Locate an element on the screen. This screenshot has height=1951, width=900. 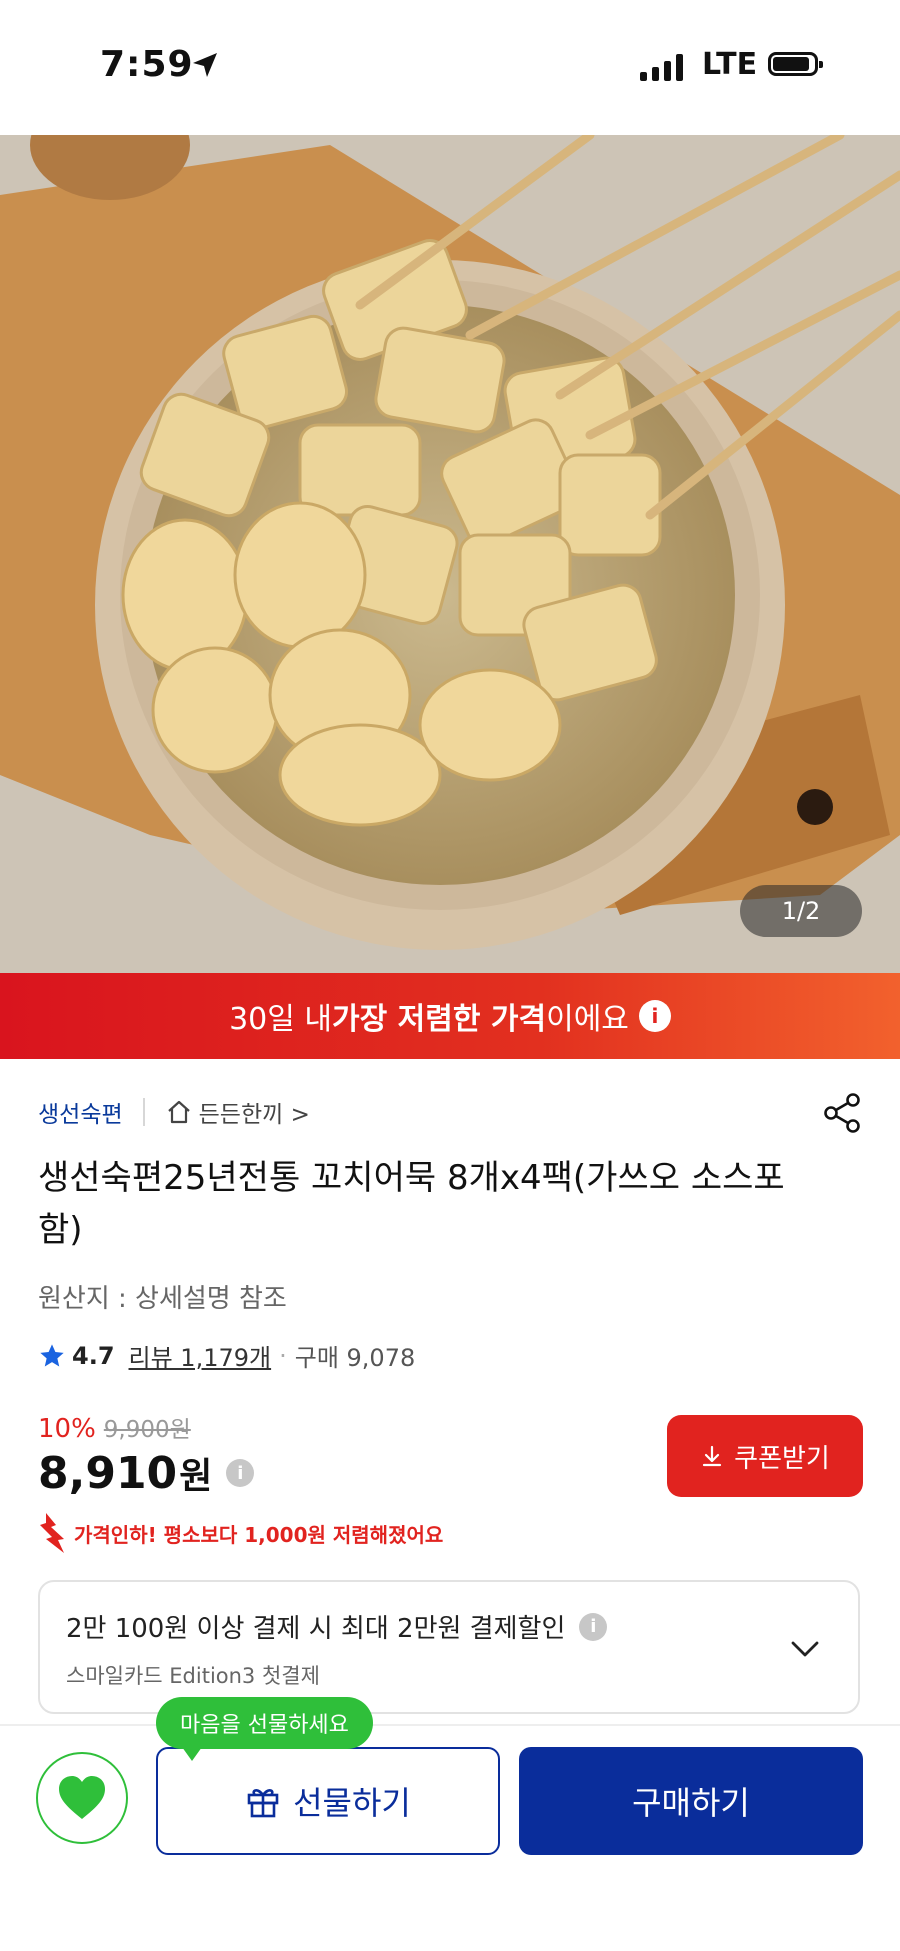
card-promo-subtitle: 스마일카드 Edition3 첫결제 is located at coordinates (193, 1676).